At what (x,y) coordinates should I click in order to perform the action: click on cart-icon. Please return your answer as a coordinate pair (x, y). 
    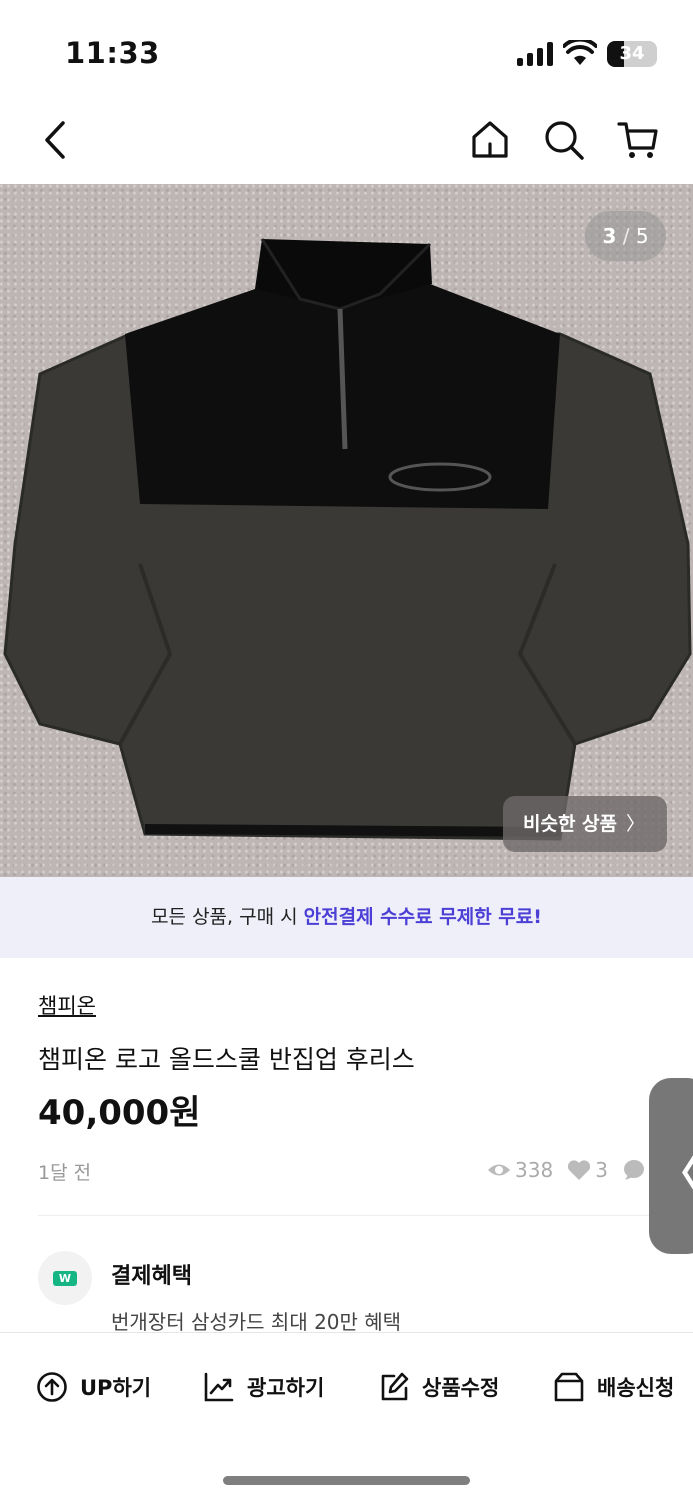
    Looking at the image, I should click on (638, 140).